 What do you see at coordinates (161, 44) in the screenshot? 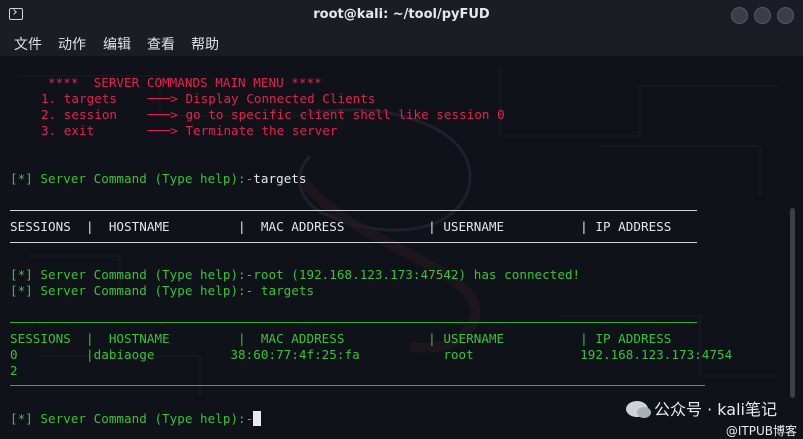
I see `menu-view: 查看` at bounding box center [161, 44].